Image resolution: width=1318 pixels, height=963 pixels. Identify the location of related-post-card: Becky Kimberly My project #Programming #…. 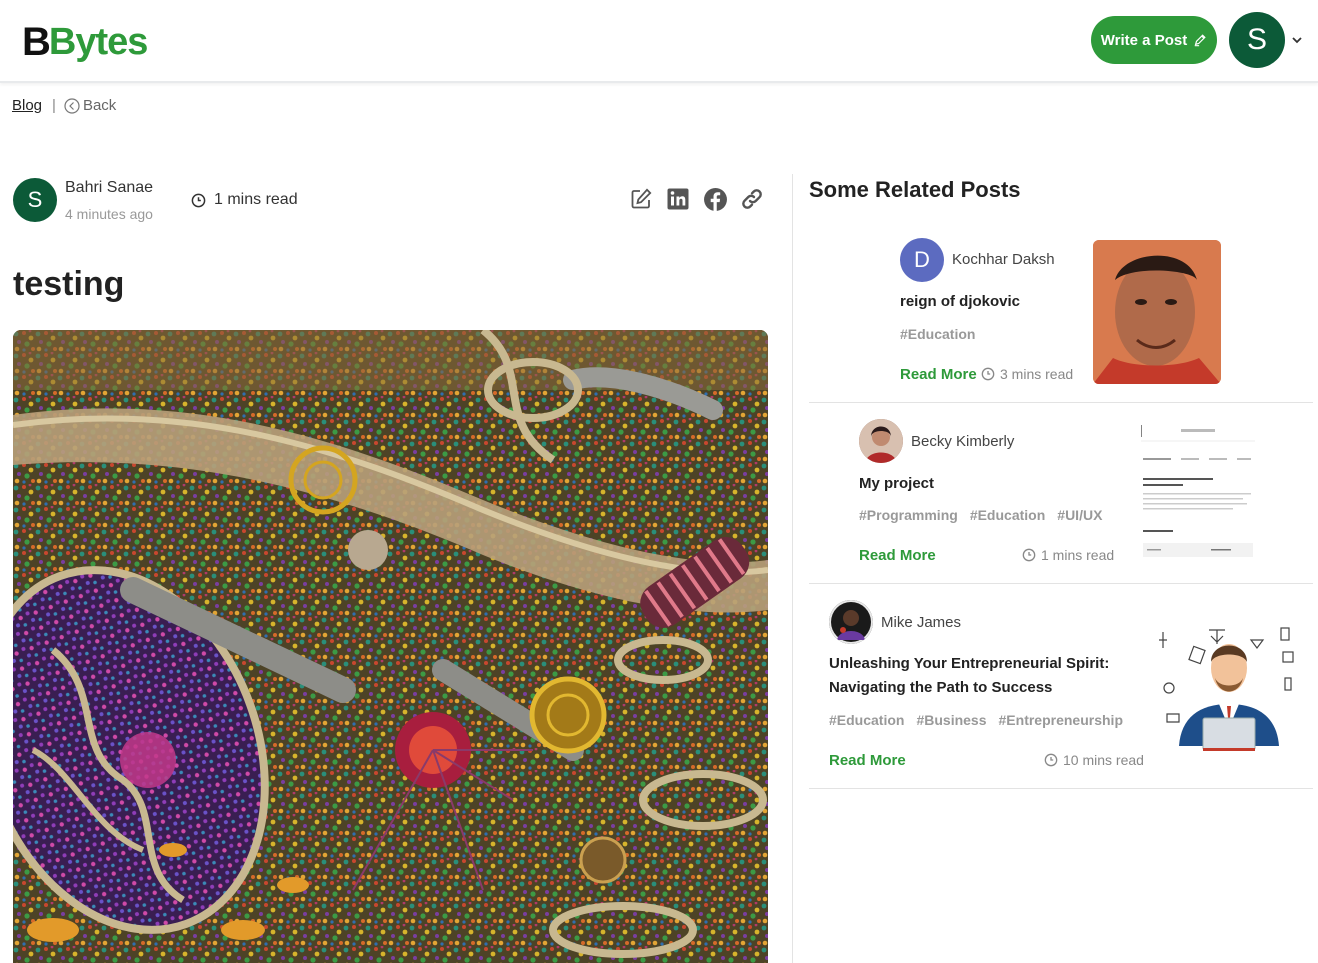
(1061, 493).